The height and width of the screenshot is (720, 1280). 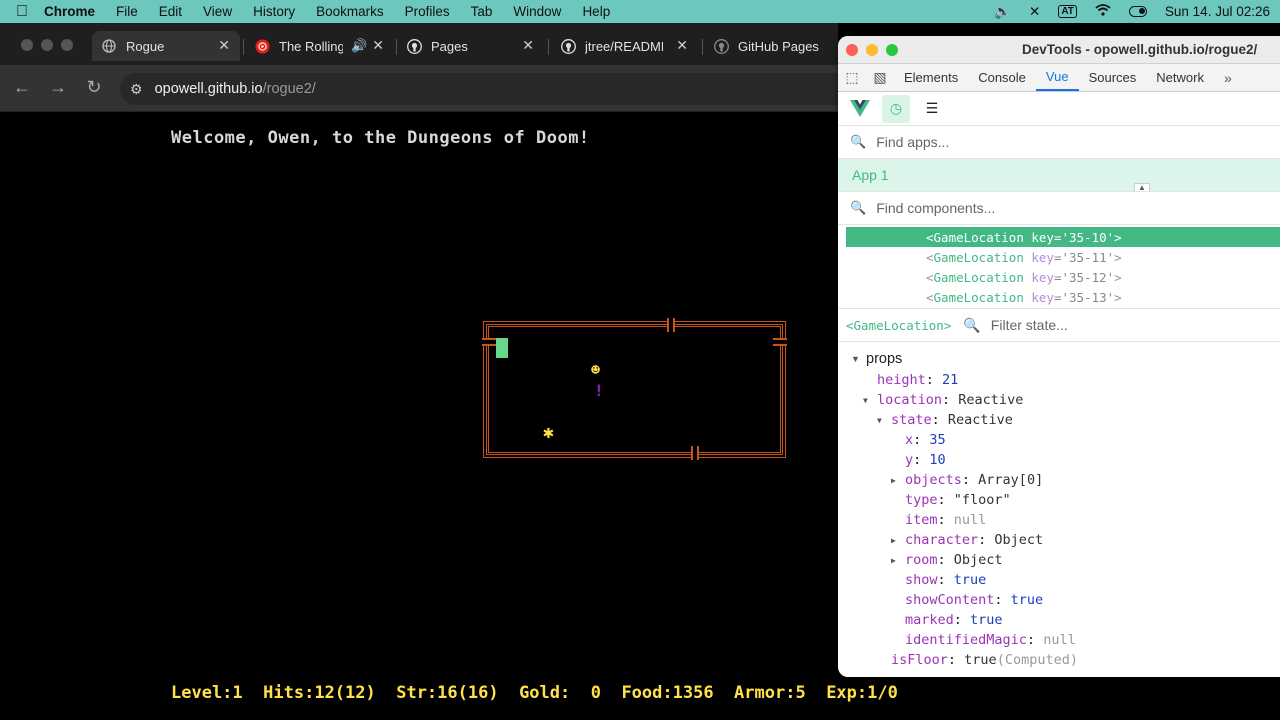 I want to click on search-icon: 🔍, so click(x=858, y=207).